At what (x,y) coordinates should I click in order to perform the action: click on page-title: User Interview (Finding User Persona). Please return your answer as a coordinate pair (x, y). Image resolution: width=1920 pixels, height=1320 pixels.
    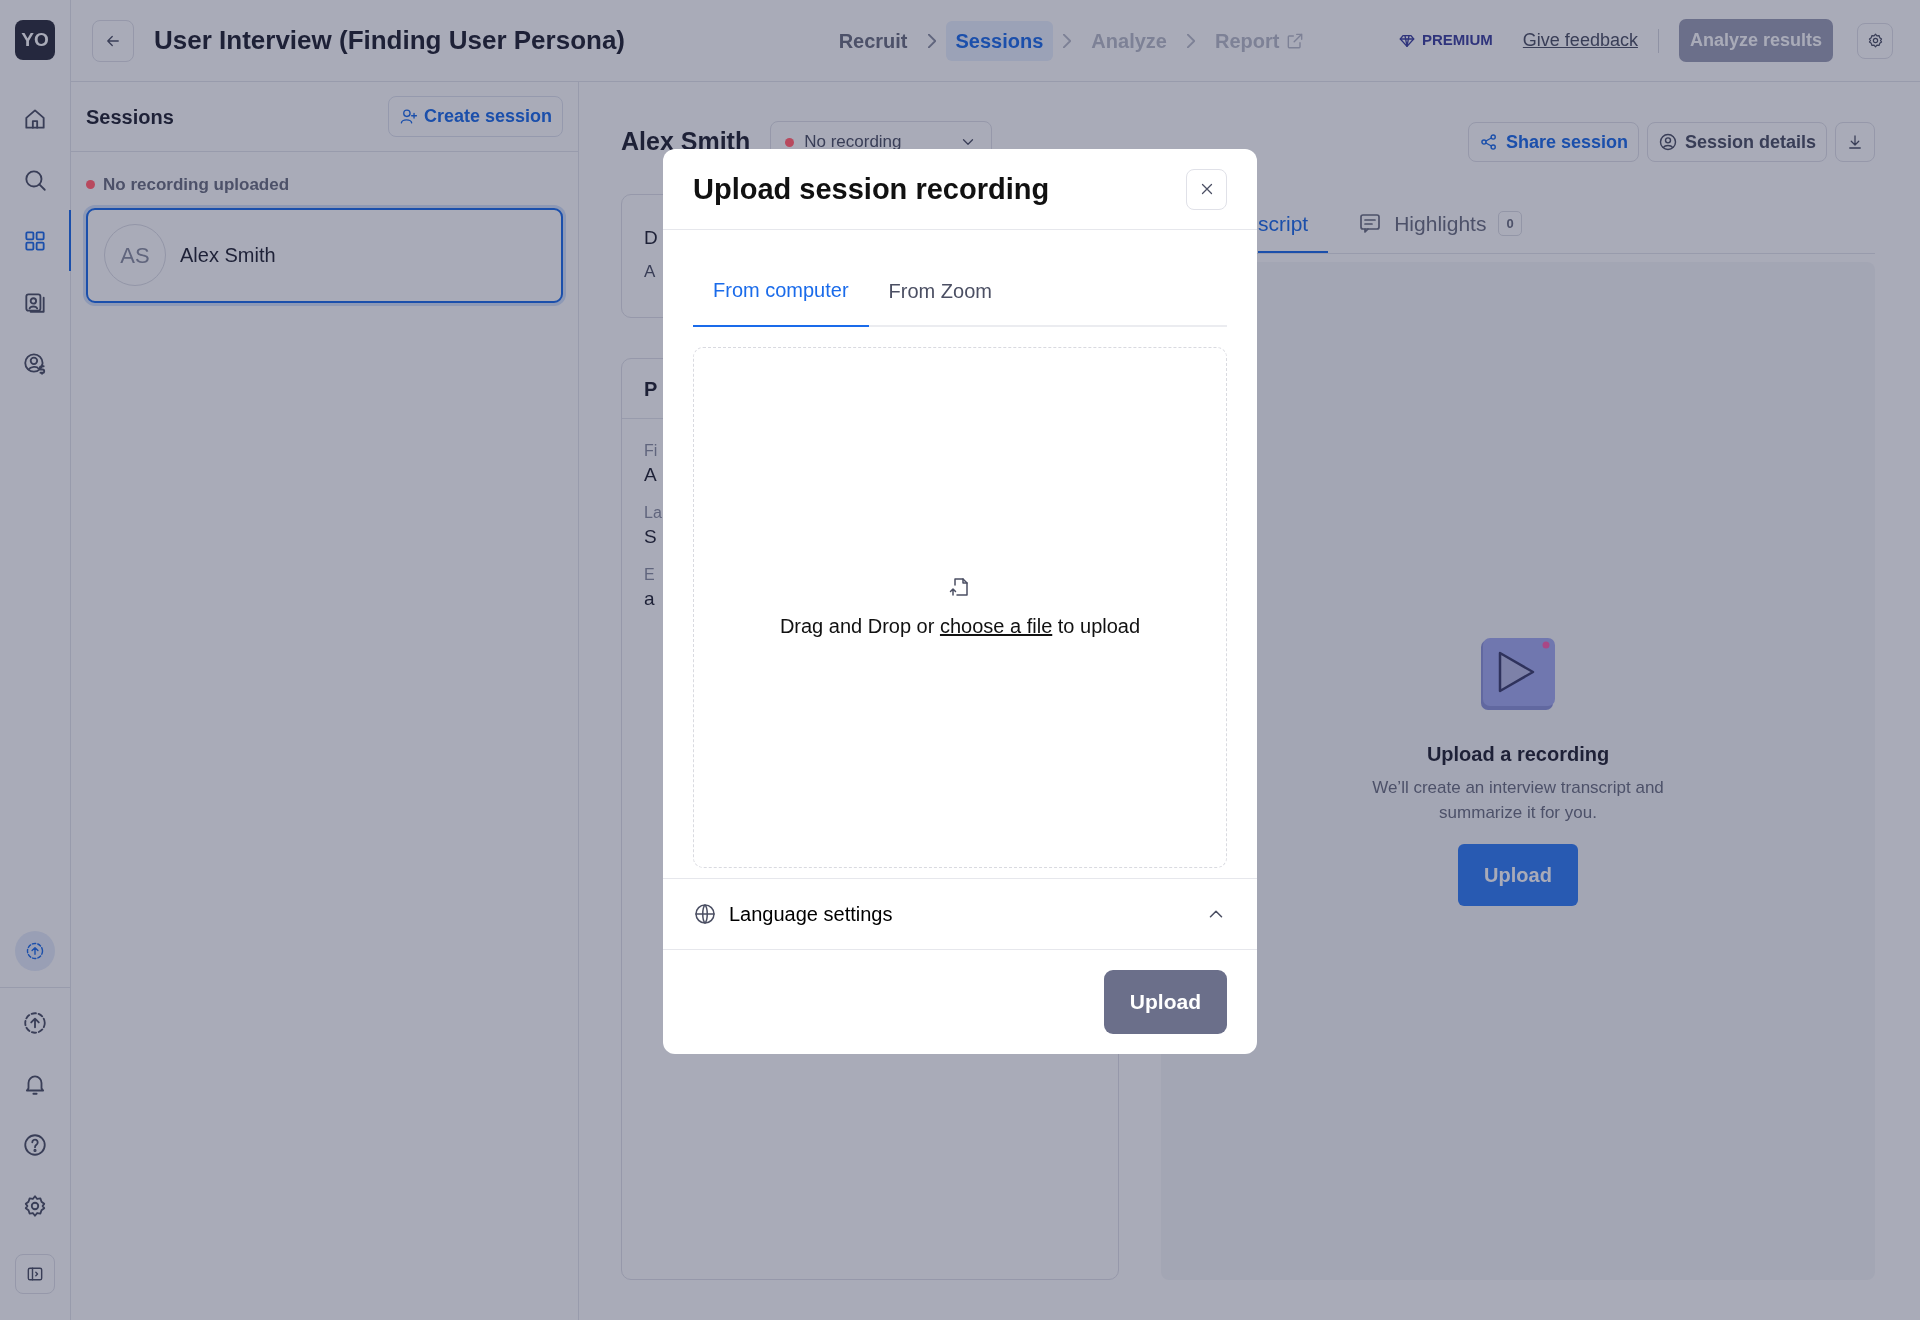
    Looking at the image, I should click on (389, 40).